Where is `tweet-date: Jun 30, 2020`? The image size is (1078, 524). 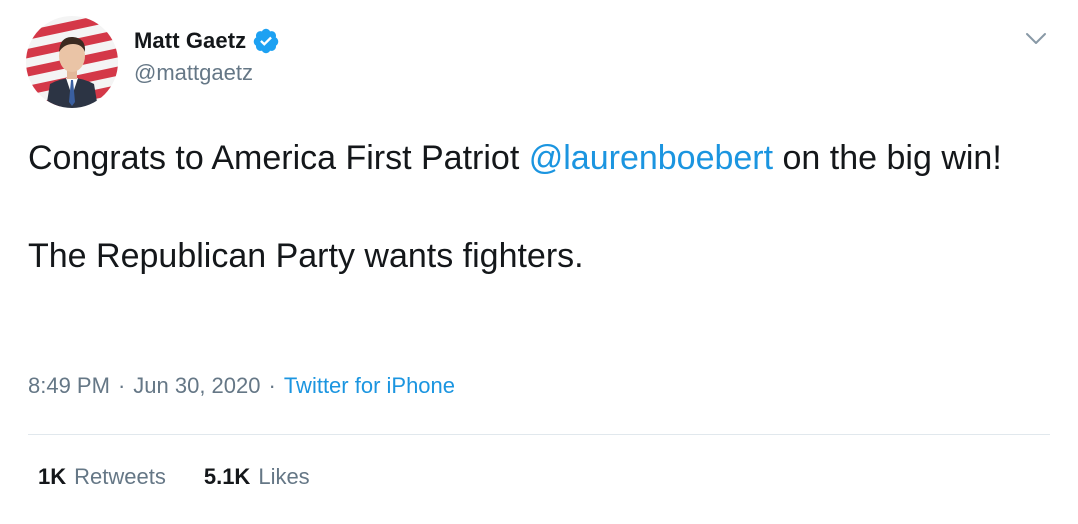 tweet-date: Jun 30, 2020 is located at coordinates (196, 386).